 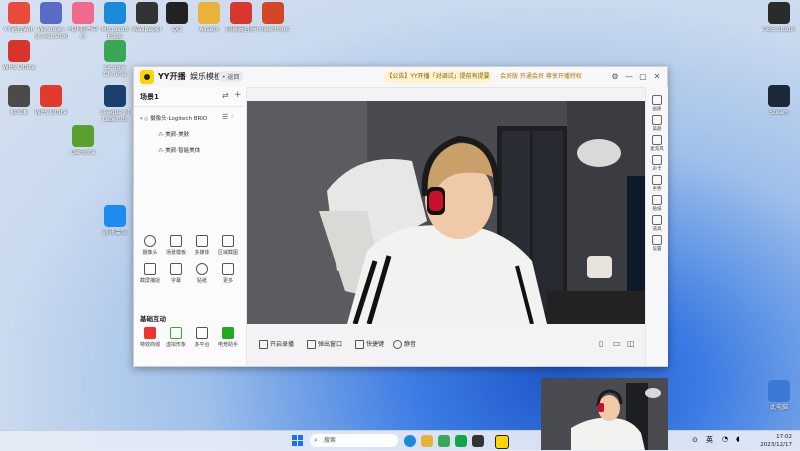 What do you see at coordinates (297, 440) in the screenshot?
I see `start-icon` at bounding box center [297, 440].